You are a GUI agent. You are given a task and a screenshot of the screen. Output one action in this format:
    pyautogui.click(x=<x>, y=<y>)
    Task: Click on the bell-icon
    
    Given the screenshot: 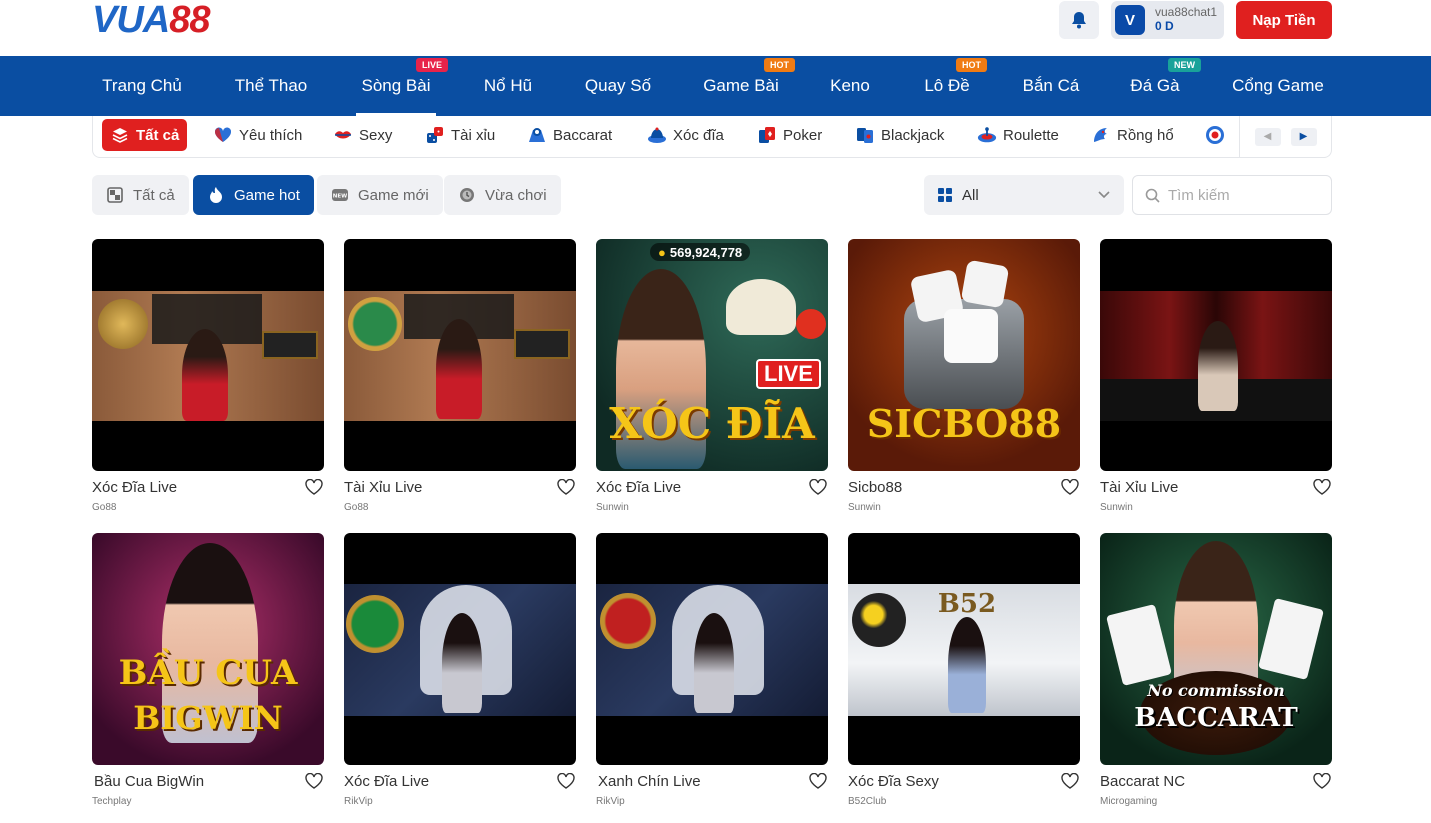 What is the action you would take?
    pyautogui.click(x=1079, y=20)
    